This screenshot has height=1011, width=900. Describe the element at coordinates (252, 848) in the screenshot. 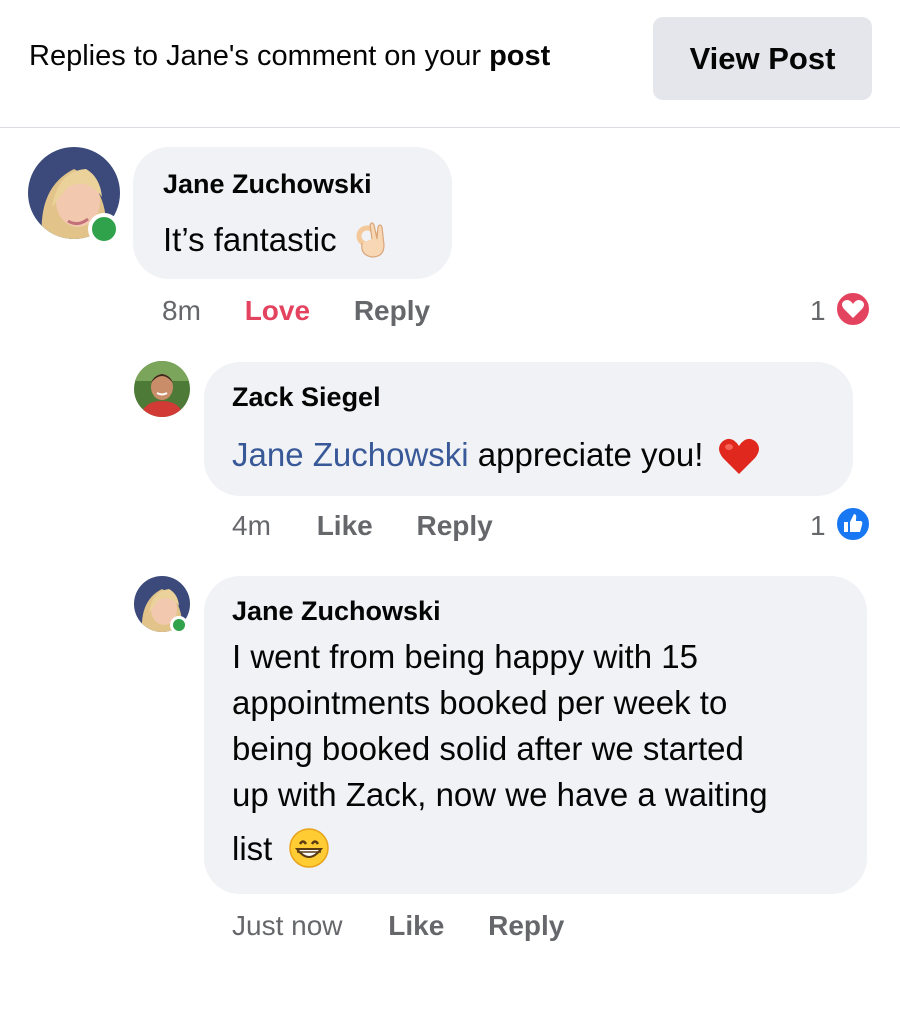

I see `comment-line: list` at that location.